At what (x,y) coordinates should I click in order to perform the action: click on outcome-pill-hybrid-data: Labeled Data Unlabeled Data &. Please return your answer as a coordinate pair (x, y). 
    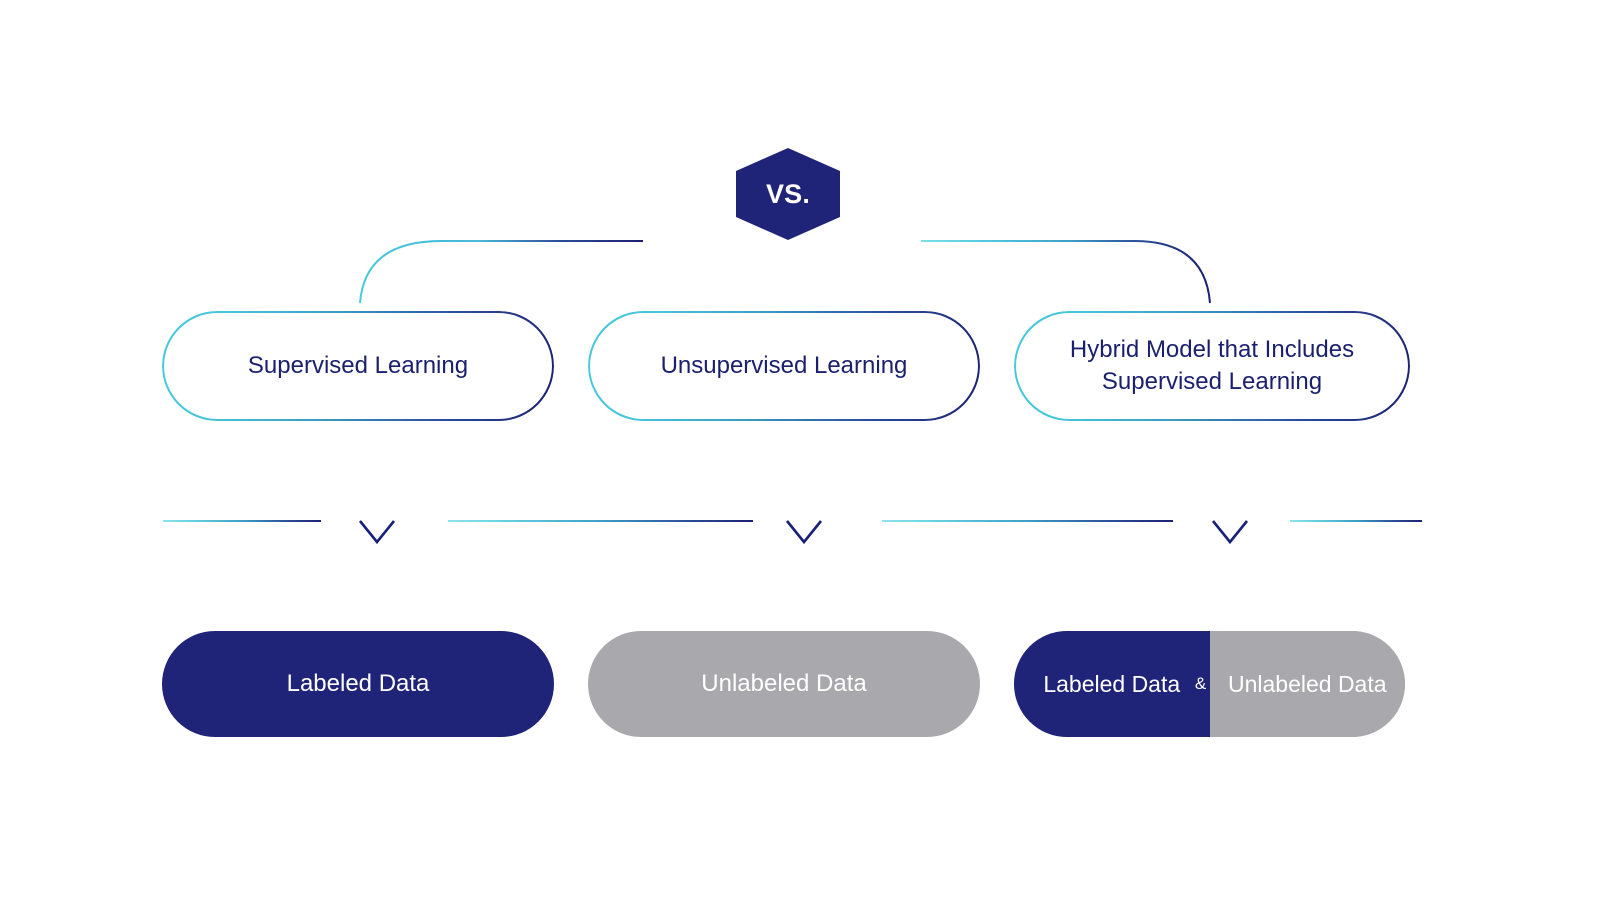
    Looking at the image, I should click on (1209, 684).